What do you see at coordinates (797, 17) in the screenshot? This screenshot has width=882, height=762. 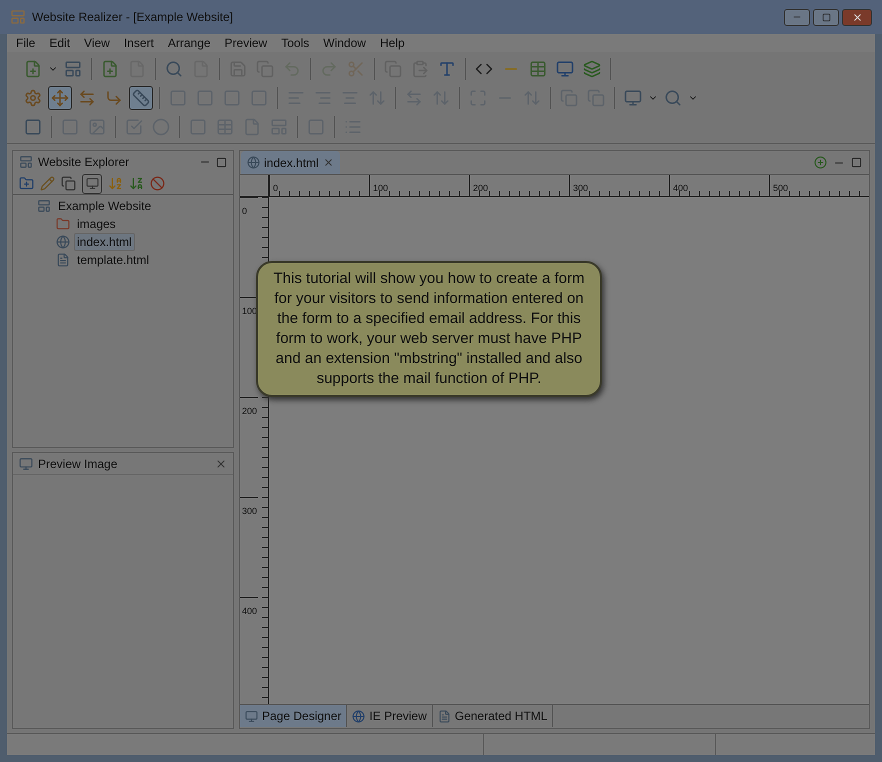 I see `minimize-button` at bounding box center [797, 17].